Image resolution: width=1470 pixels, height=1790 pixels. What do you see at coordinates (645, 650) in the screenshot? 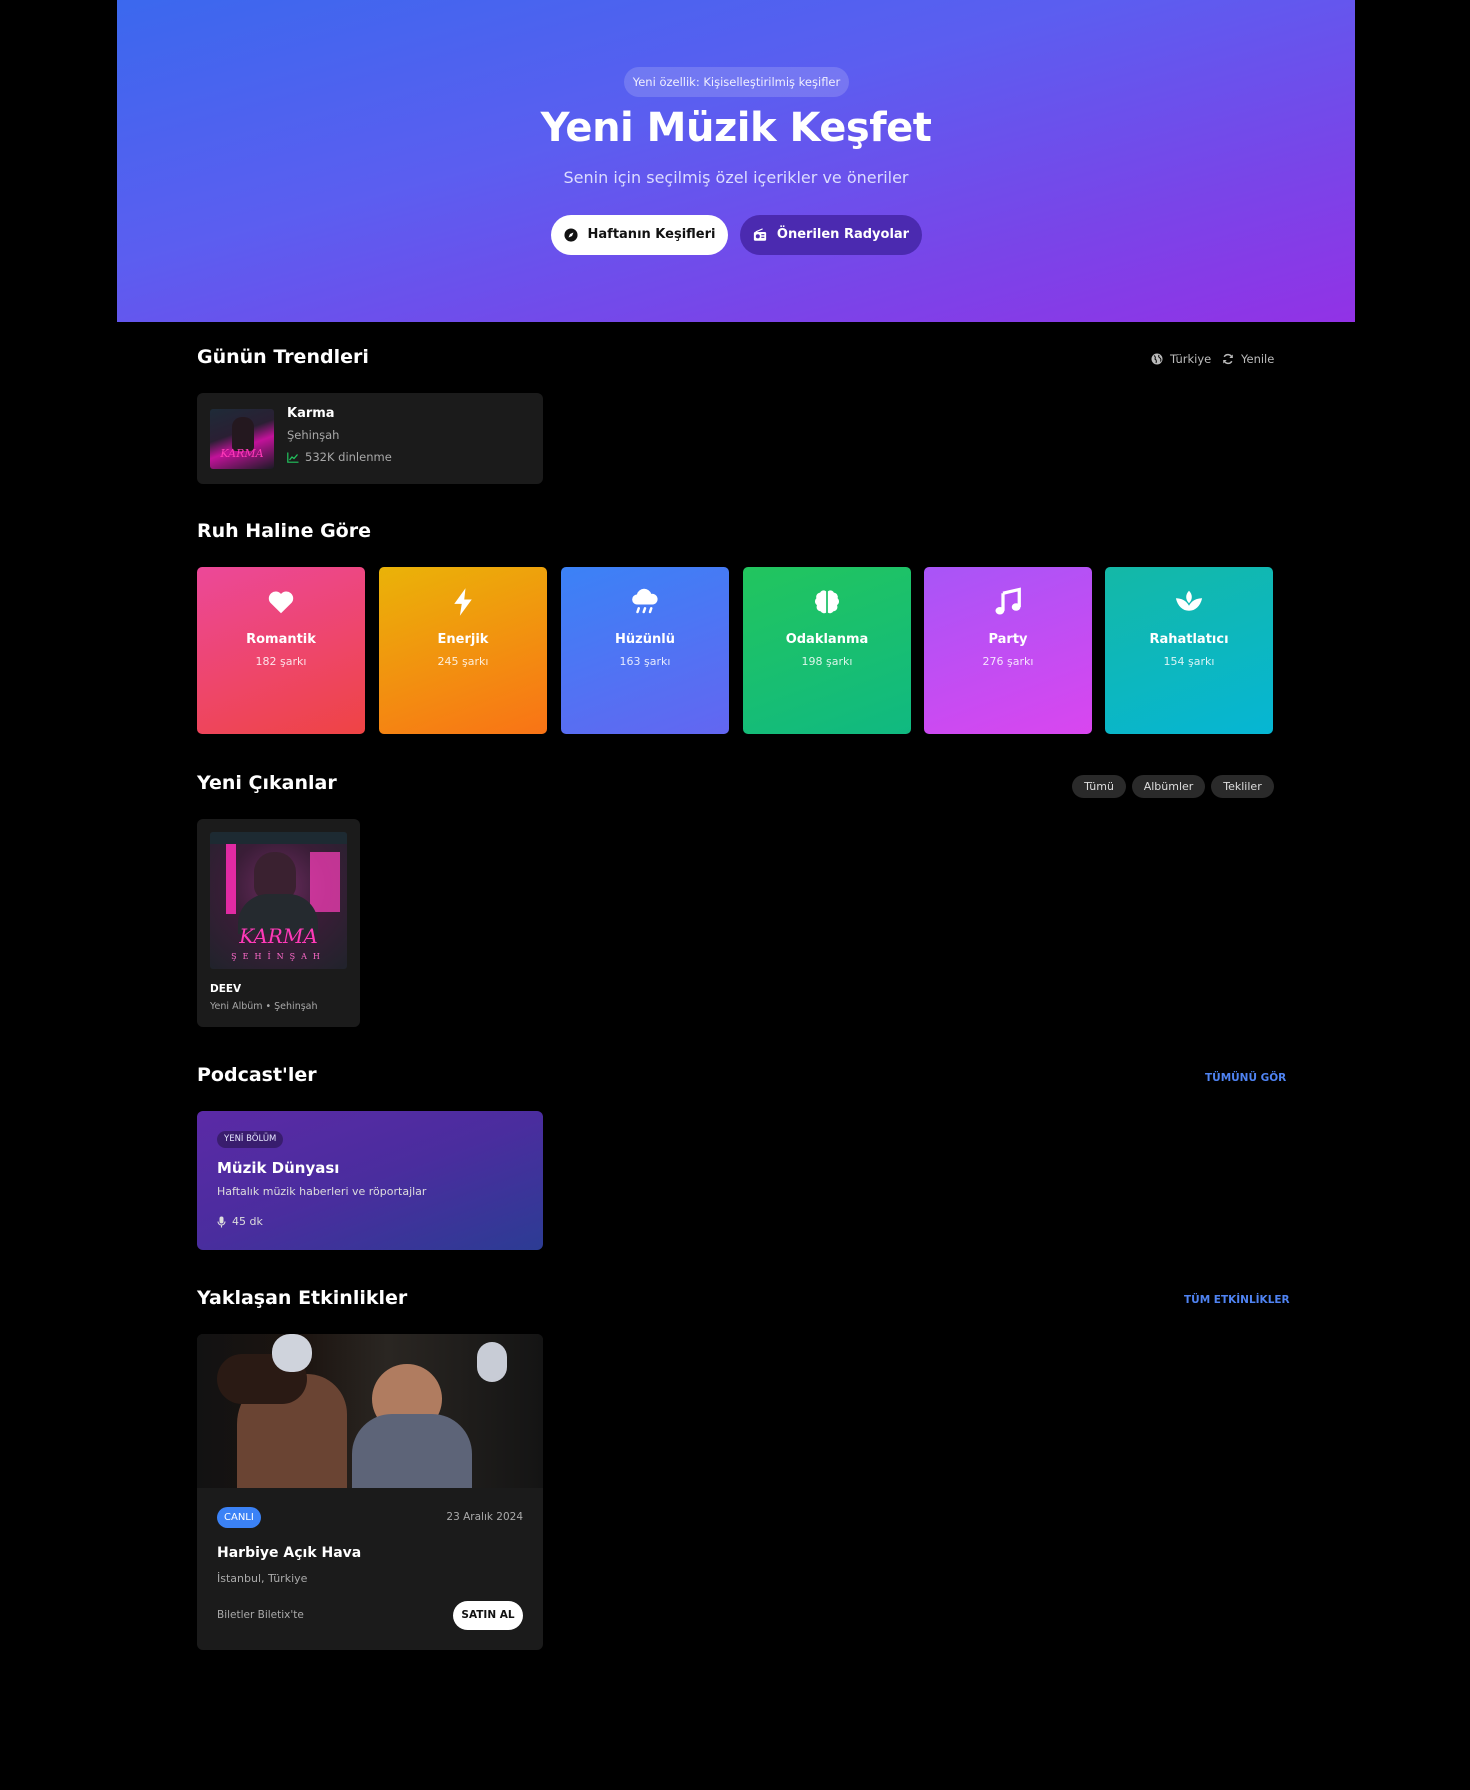
I see `mood-card-sad: Hüzünlü 163 şarkı` at bounding box center [645, 650].